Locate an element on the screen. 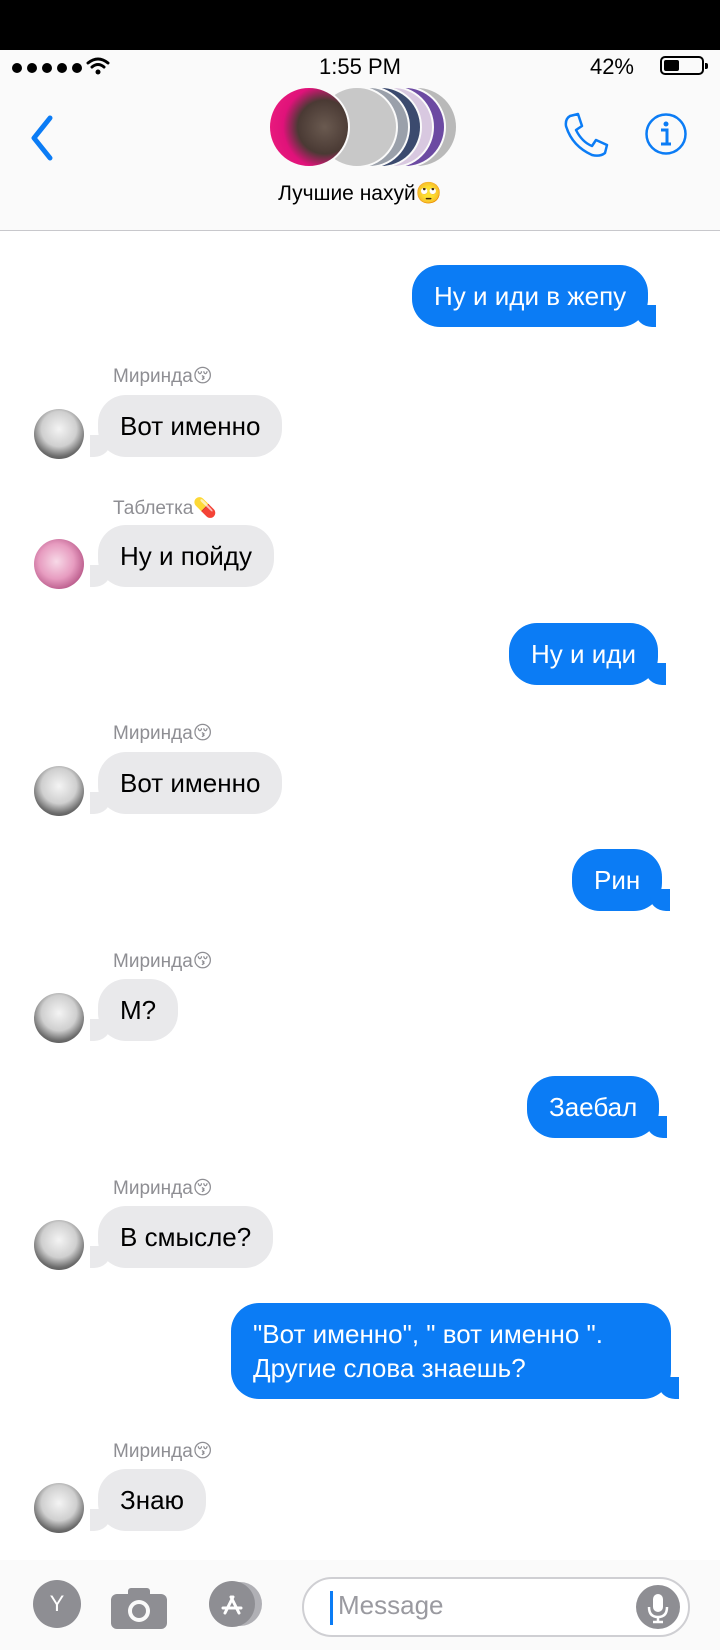 Image resolution: width=720 pixels, height=1650 pixels. battery-percent: 42% is located at coordinates (611, 66).